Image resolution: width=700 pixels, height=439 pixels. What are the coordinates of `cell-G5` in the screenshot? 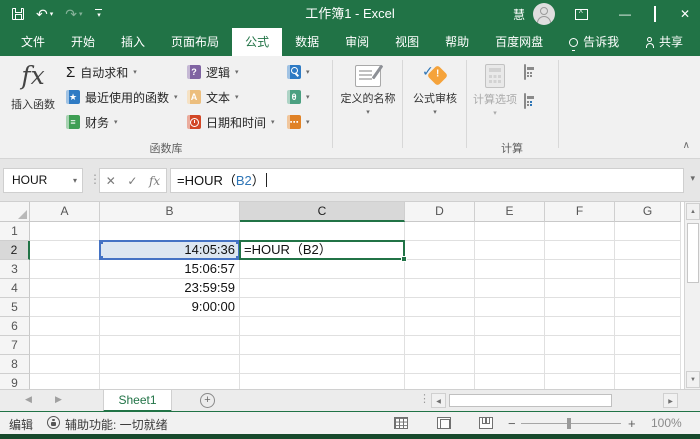 It's located at (648, 307).